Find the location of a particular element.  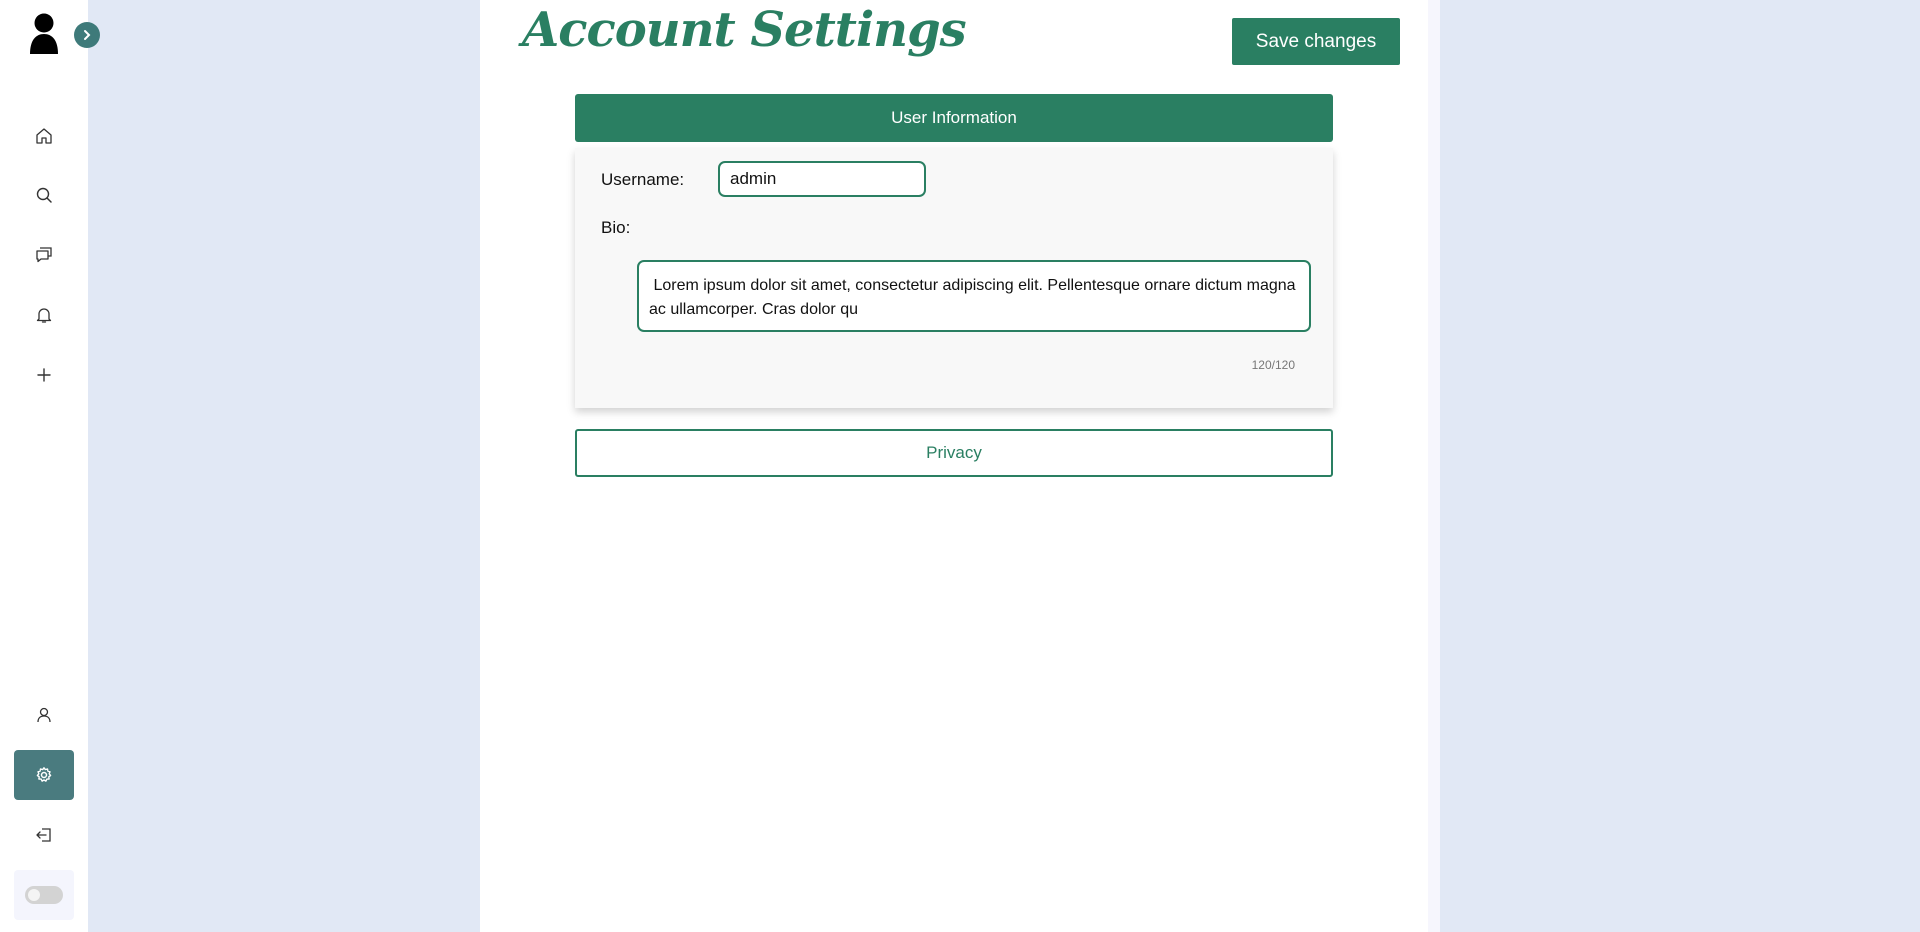

sidebar-expand-button is located at coordinates (87, 35).